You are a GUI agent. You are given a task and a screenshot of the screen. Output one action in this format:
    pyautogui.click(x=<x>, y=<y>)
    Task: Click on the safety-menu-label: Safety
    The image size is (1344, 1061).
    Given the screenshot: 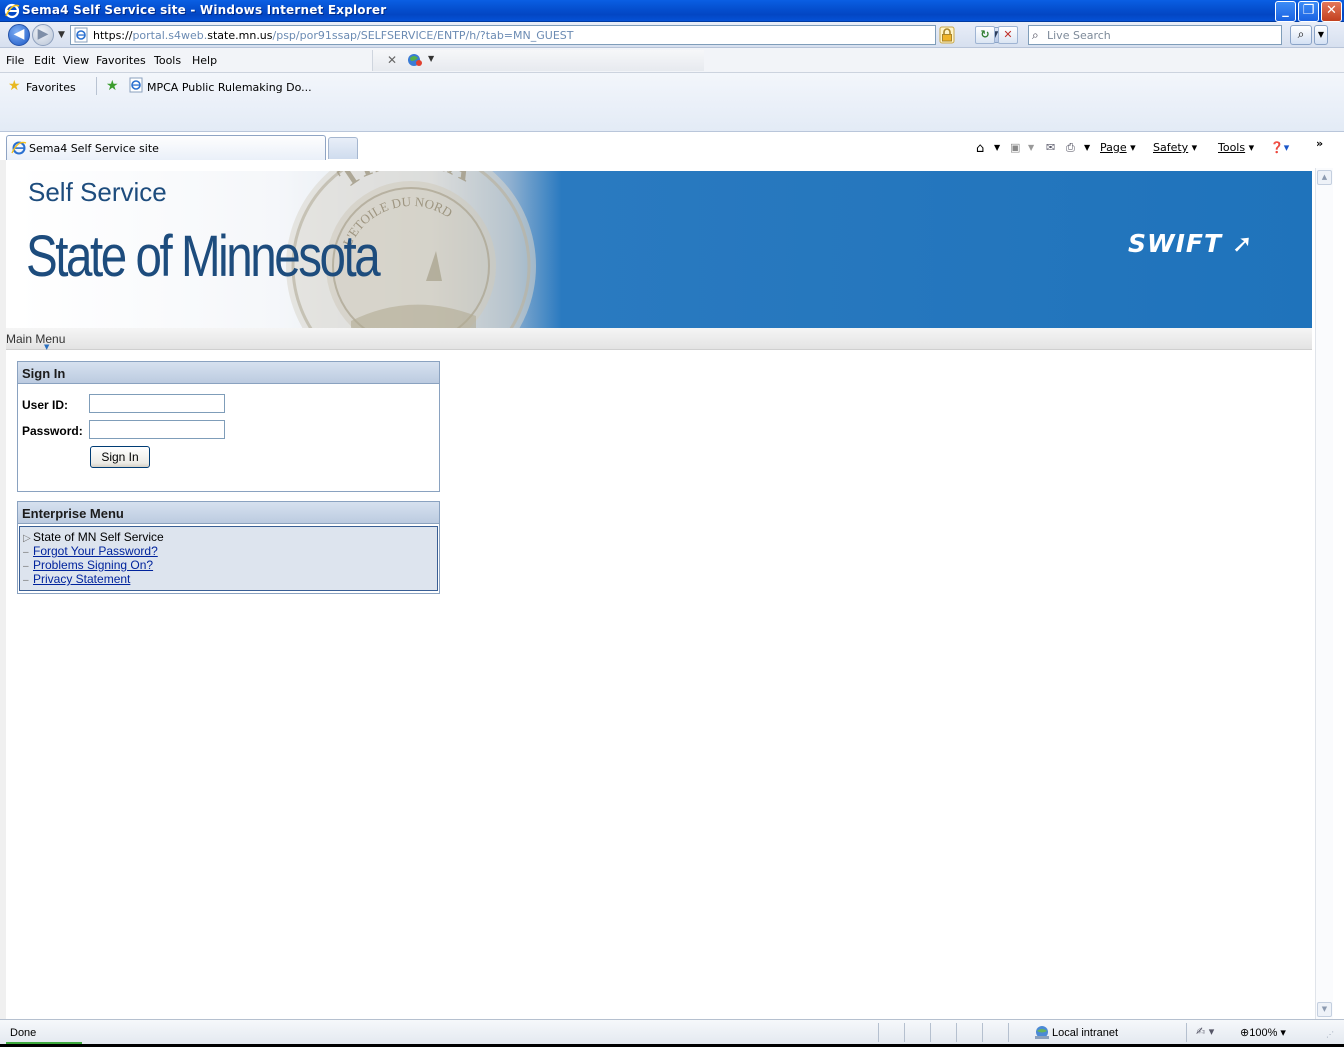 What is the action you would take?
    pyautogui.click(x=1171, y=147)
    